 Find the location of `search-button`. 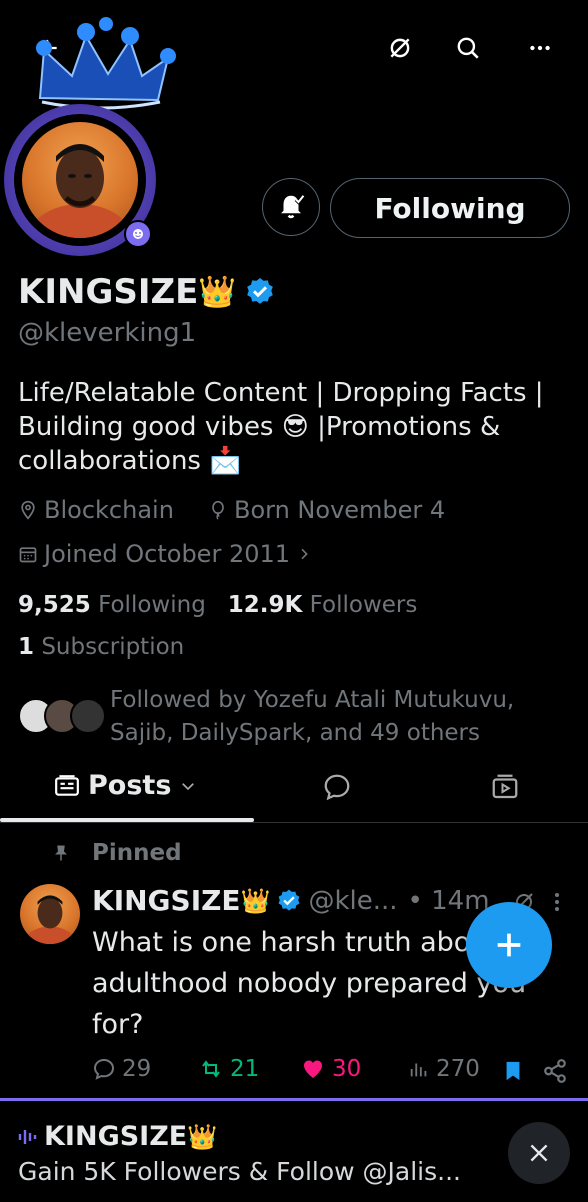

search-button is located at coordinates (468, 48).